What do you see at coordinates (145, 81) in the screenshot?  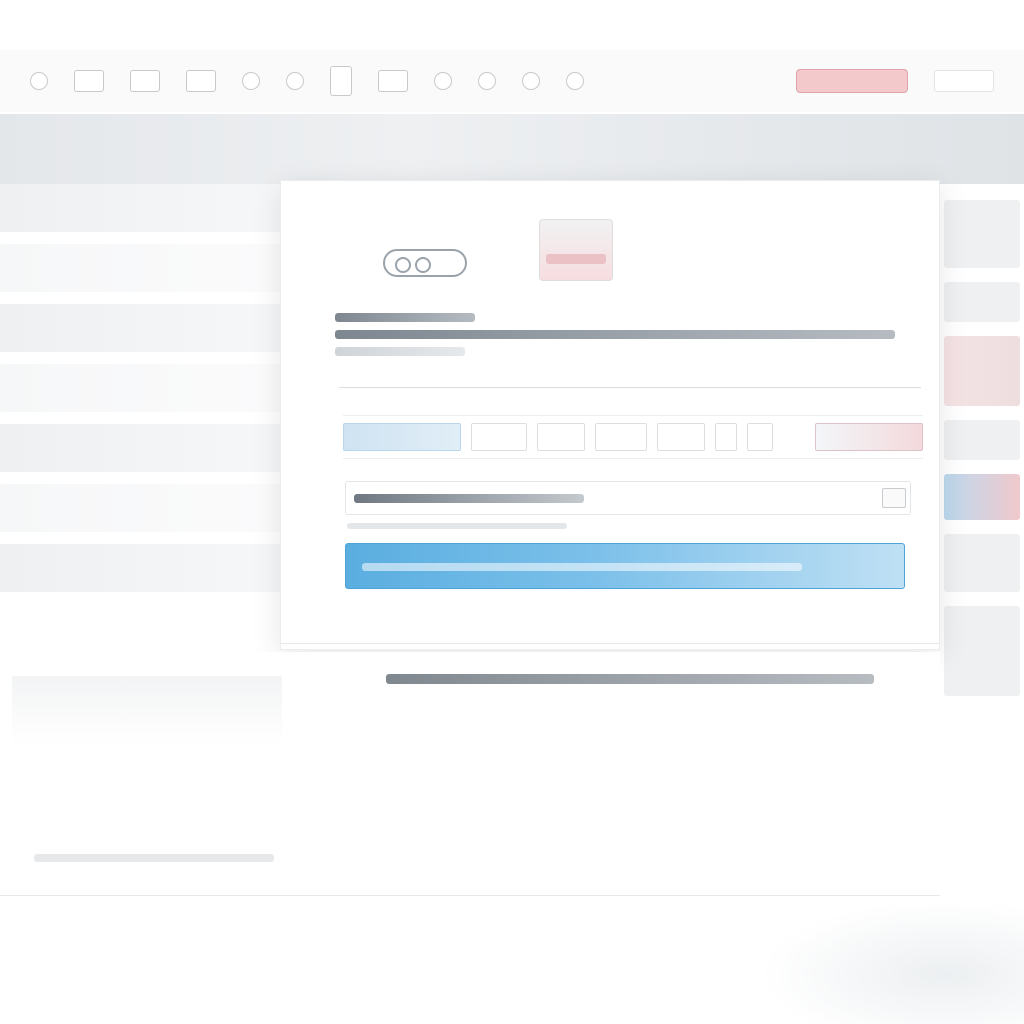 I see `table-icon` at bounding box center [145, 81].